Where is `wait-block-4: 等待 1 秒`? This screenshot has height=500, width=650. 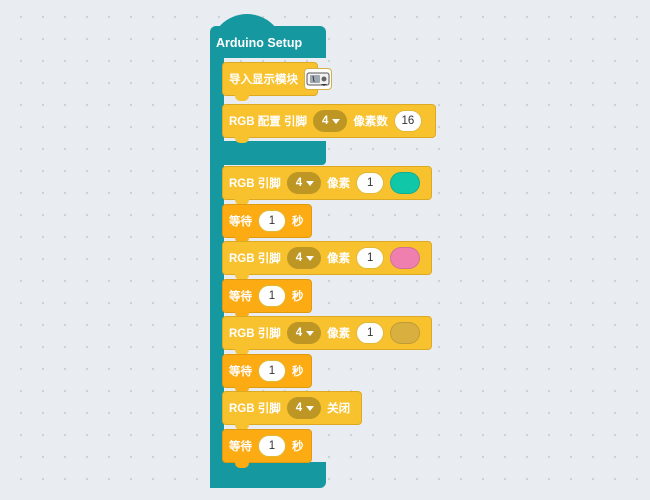 wait-block-4: 等待 1 秒 is located at coordinates (267, 448).